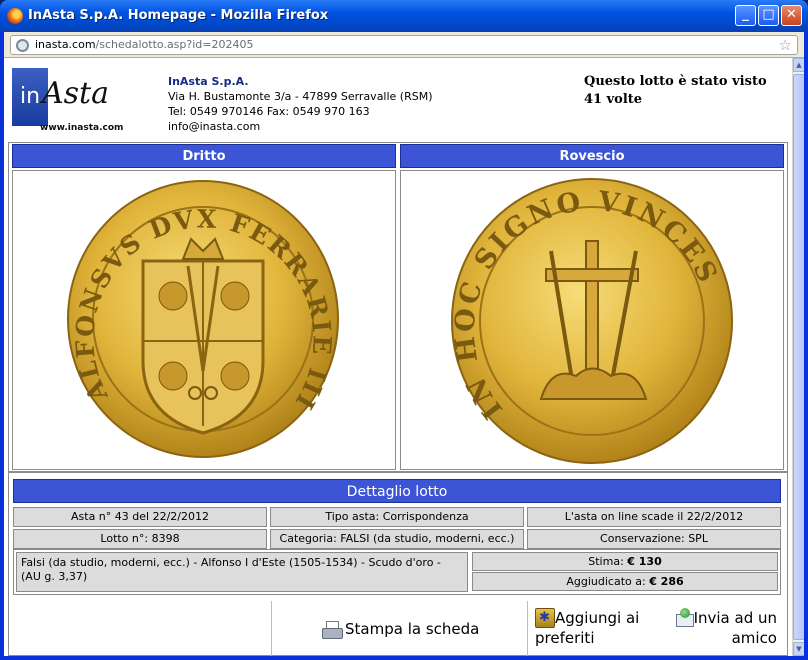 This screenshot has height=660, width=808. What do you see at coordinates (204, 156) in the screenshot?
I see `obverse-header: Dritto` at bounding box center [204, 156].